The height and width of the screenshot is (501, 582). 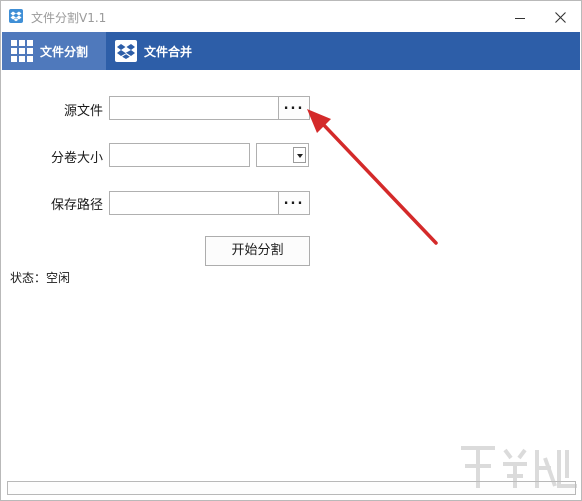 What do you see at coordinates (519, 467) in the screenshot?
I see `watermark-logo-icon` at bounding box center [519, 467].